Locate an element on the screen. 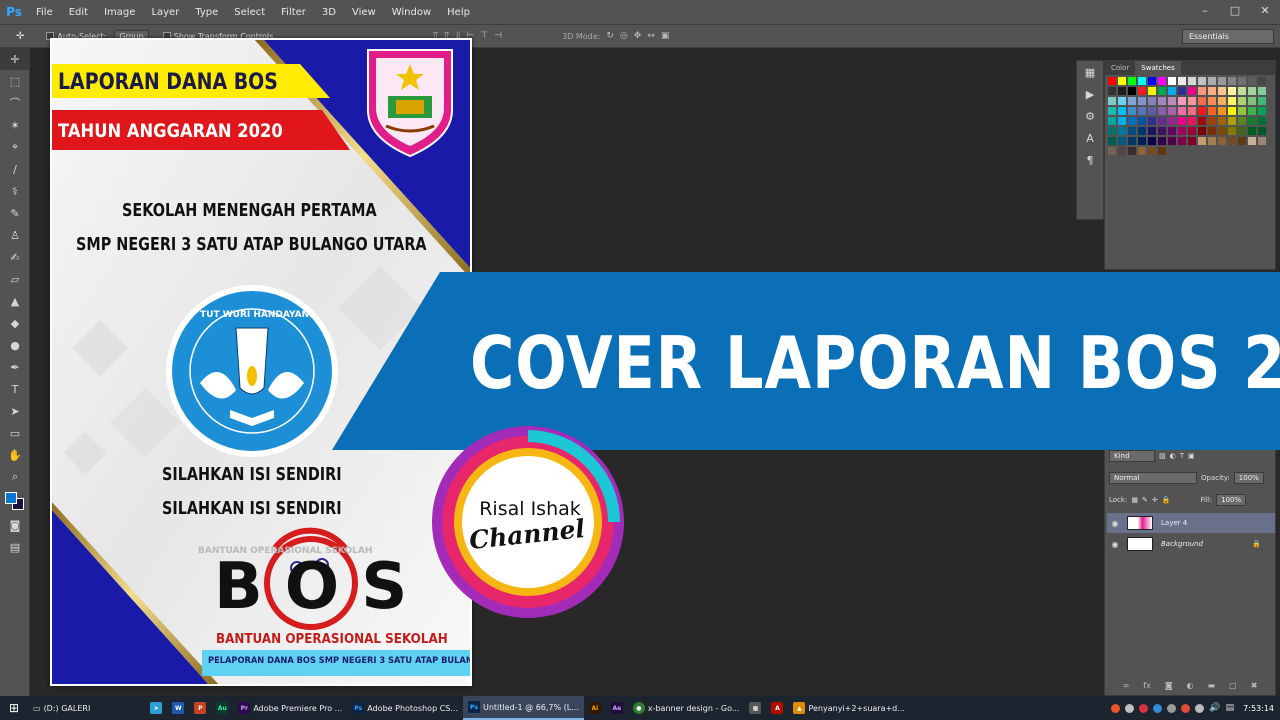  network-icon: ▤ is located at coordinates (1230, 708).